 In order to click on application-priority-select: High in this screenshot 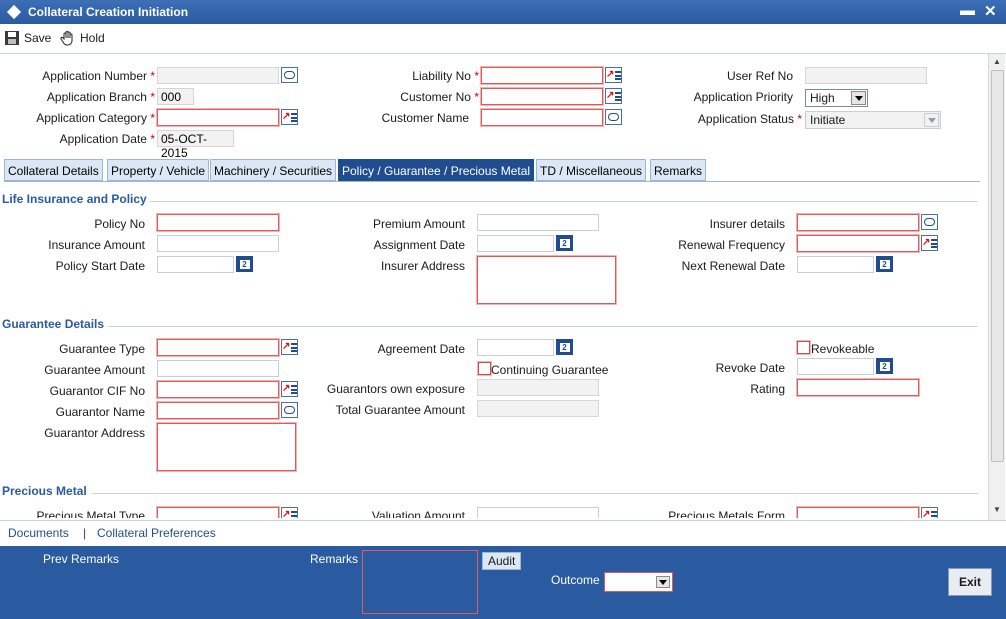, I will do `click(836, 98)`.